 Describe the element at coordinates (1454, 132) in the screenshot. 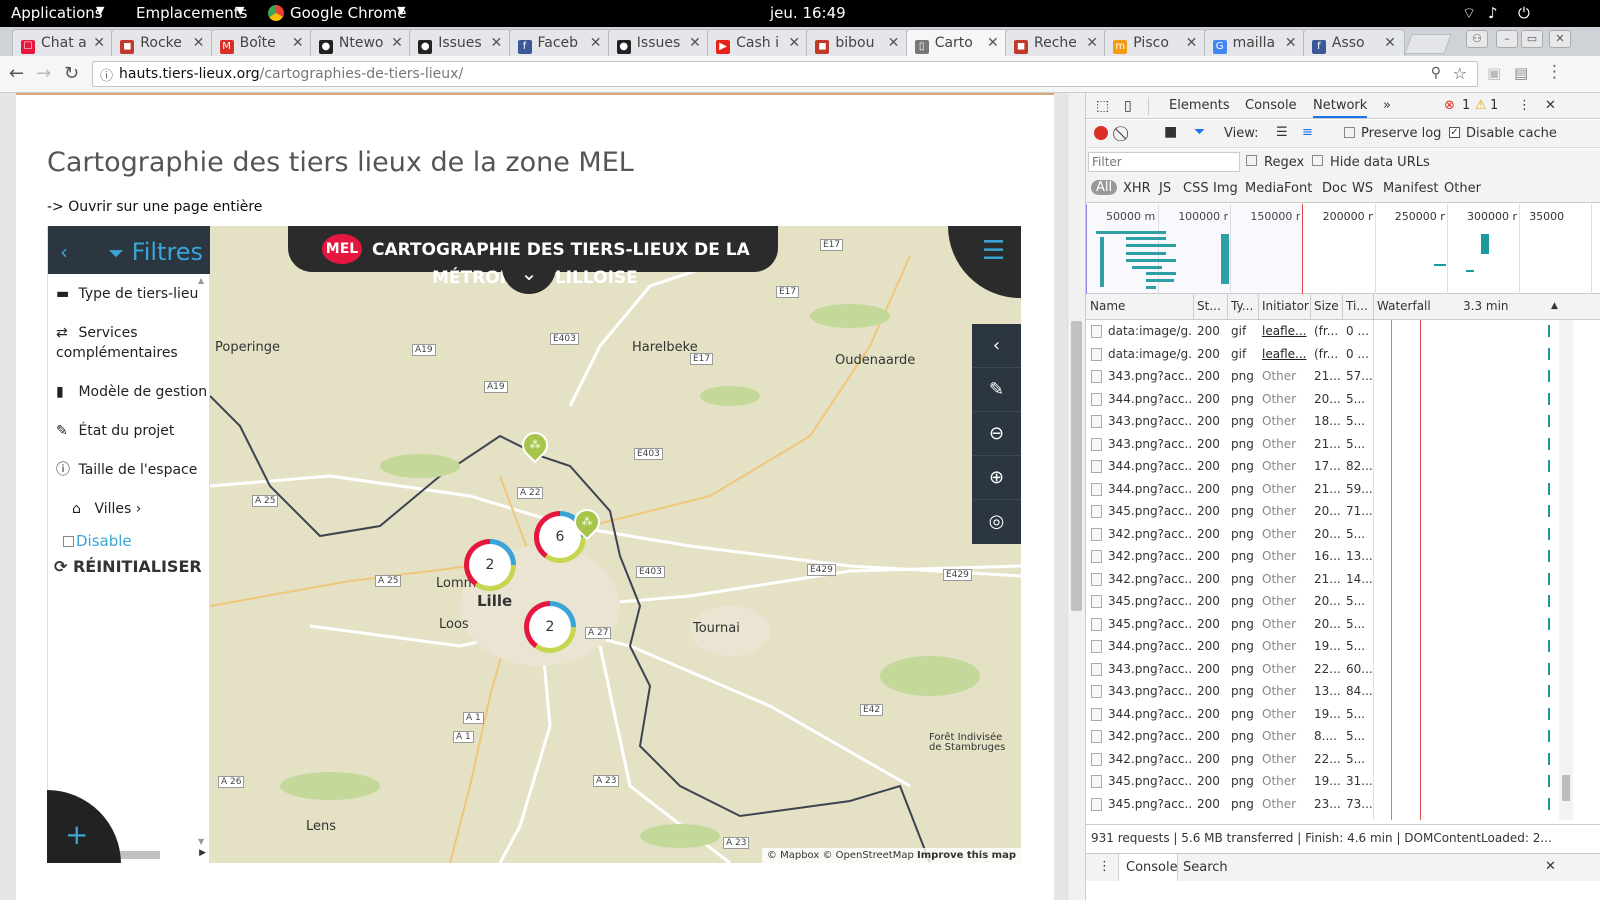

I see `disable-cache-checkbox: ✓` at that location.